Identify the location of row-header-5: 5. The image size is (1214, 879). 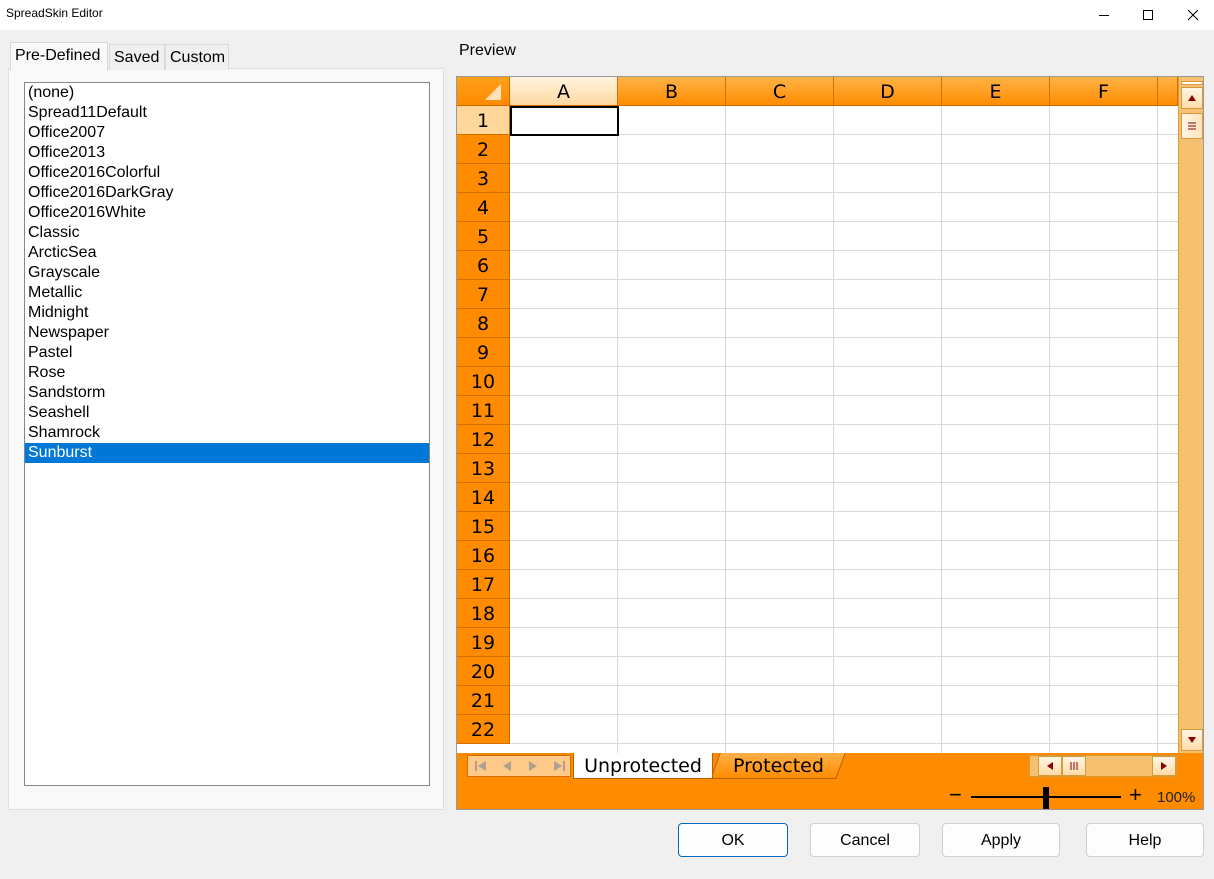
(483, 236).